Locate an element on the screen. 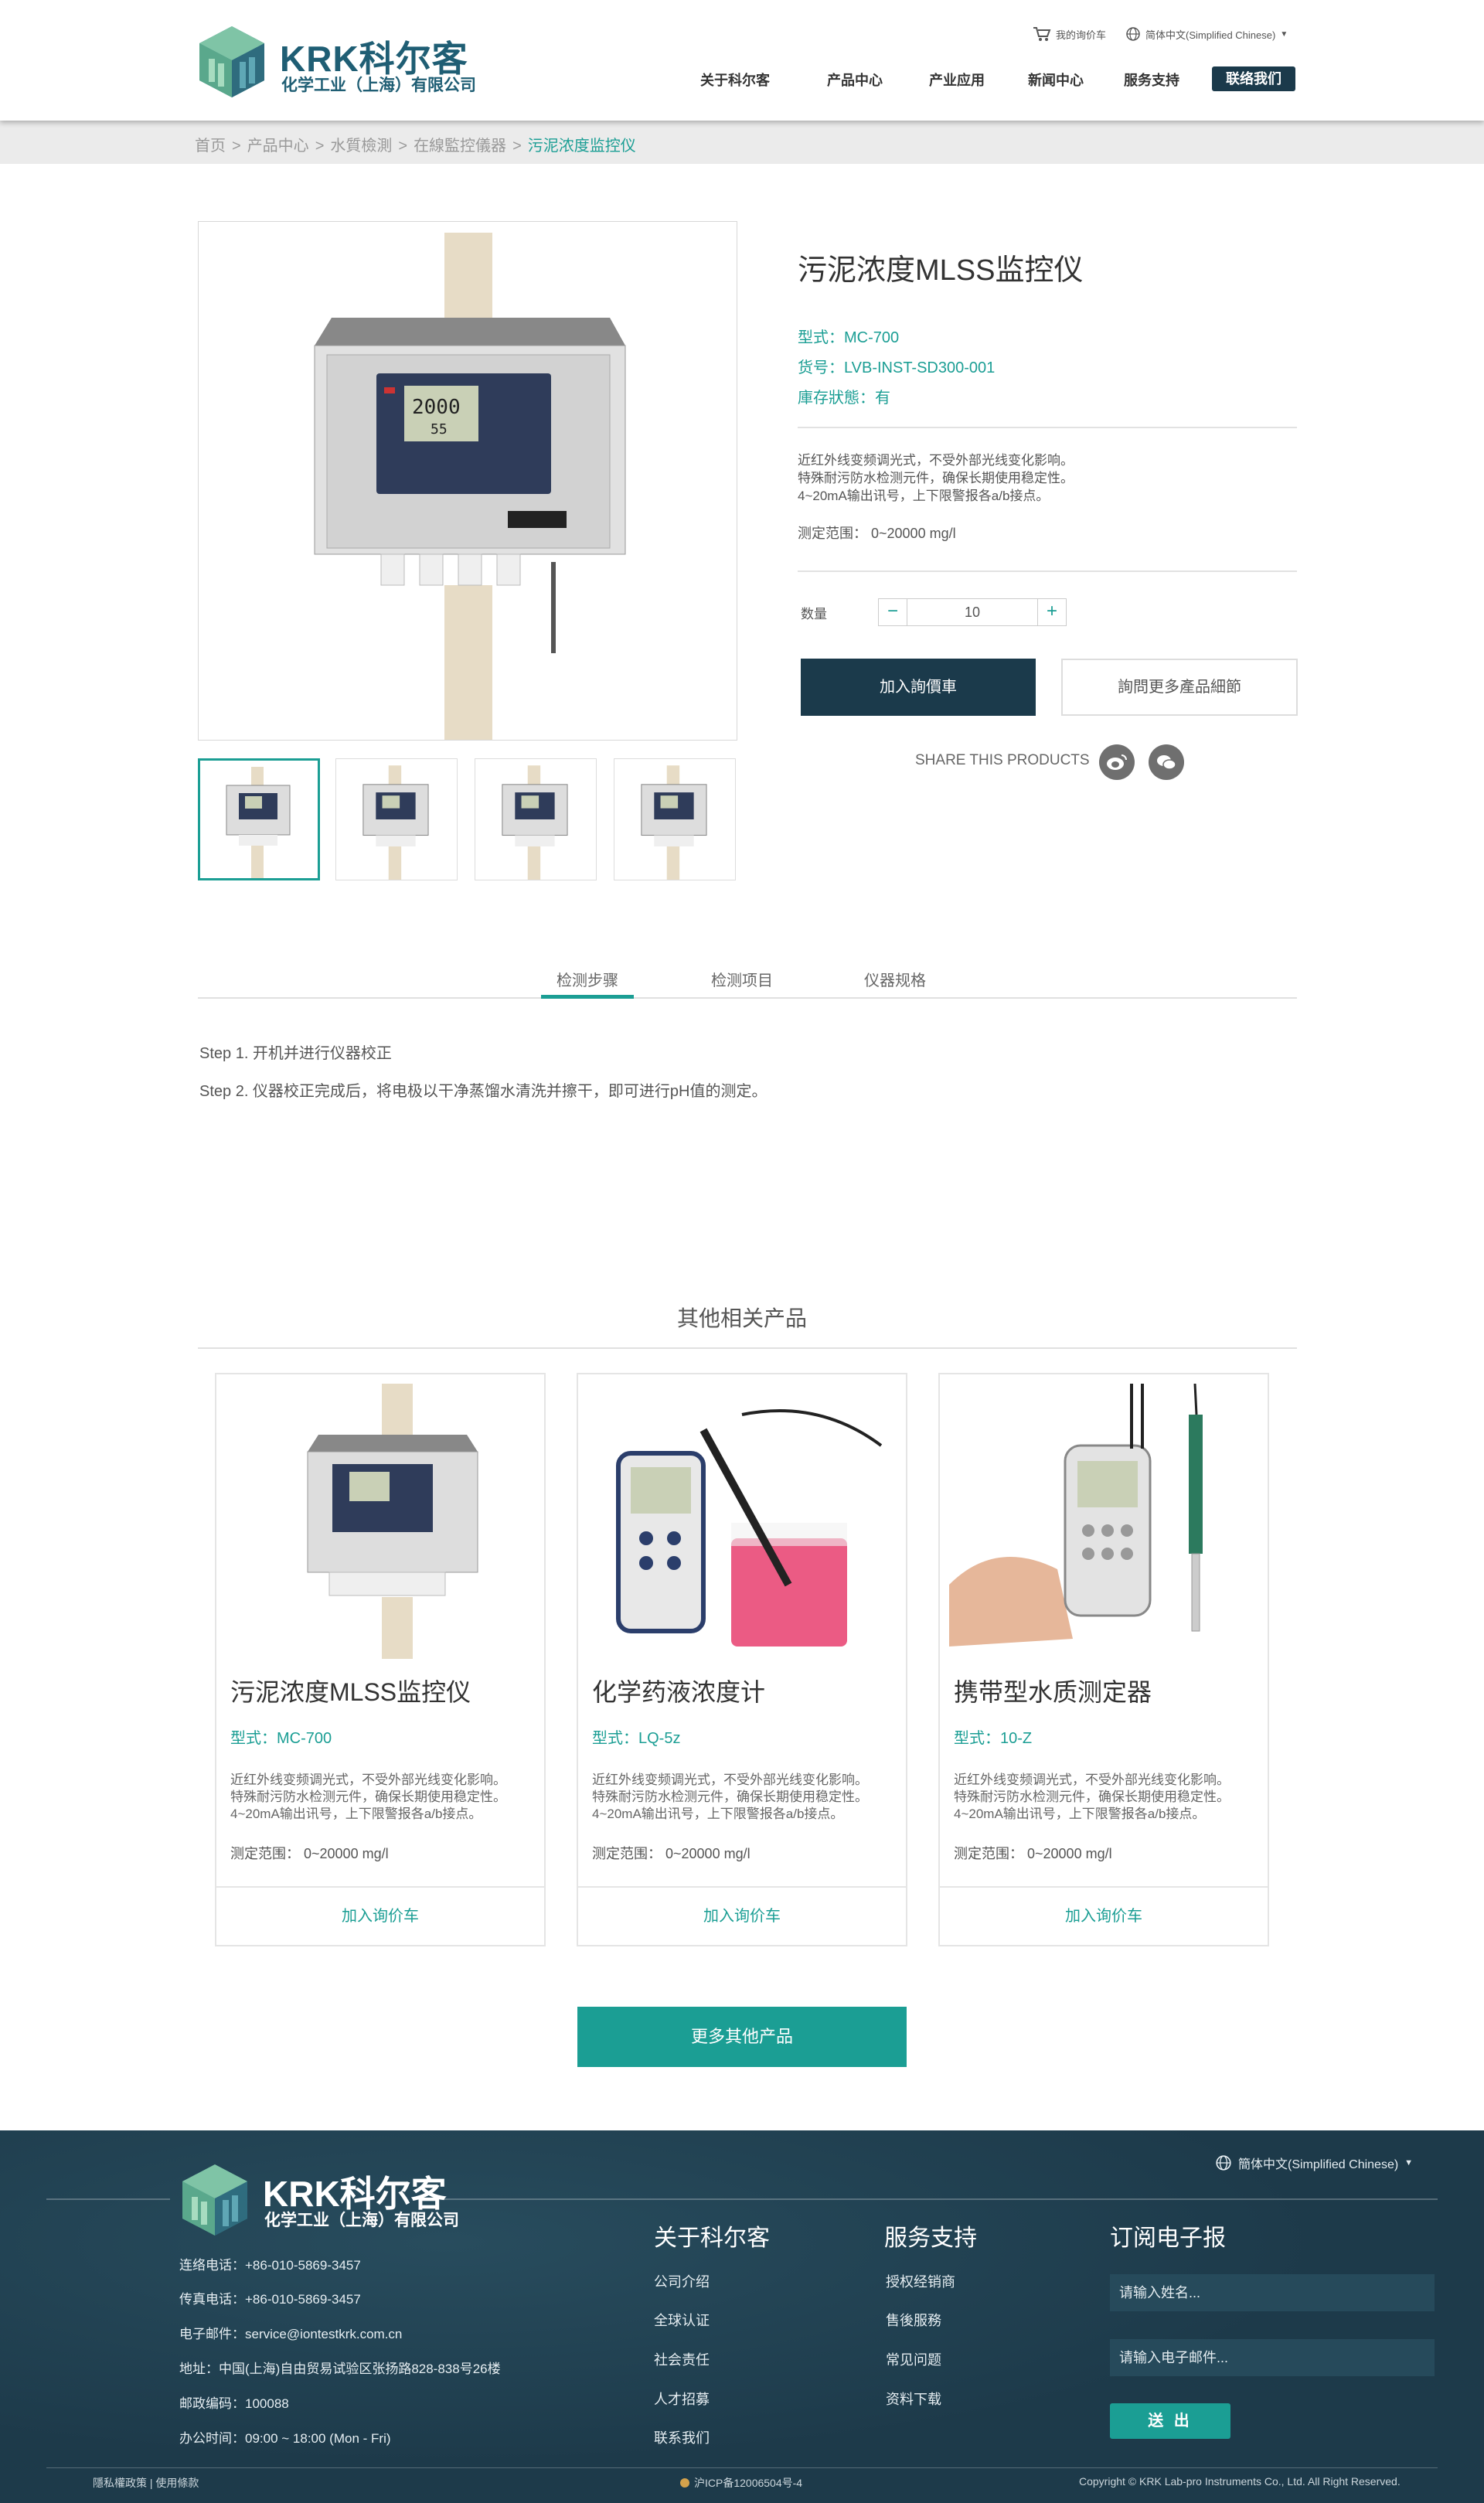 The height and width of the screenshot is (2503, 1484). inquire-button: 詢問更多產品細節 is located at coordinates (1179, 687).